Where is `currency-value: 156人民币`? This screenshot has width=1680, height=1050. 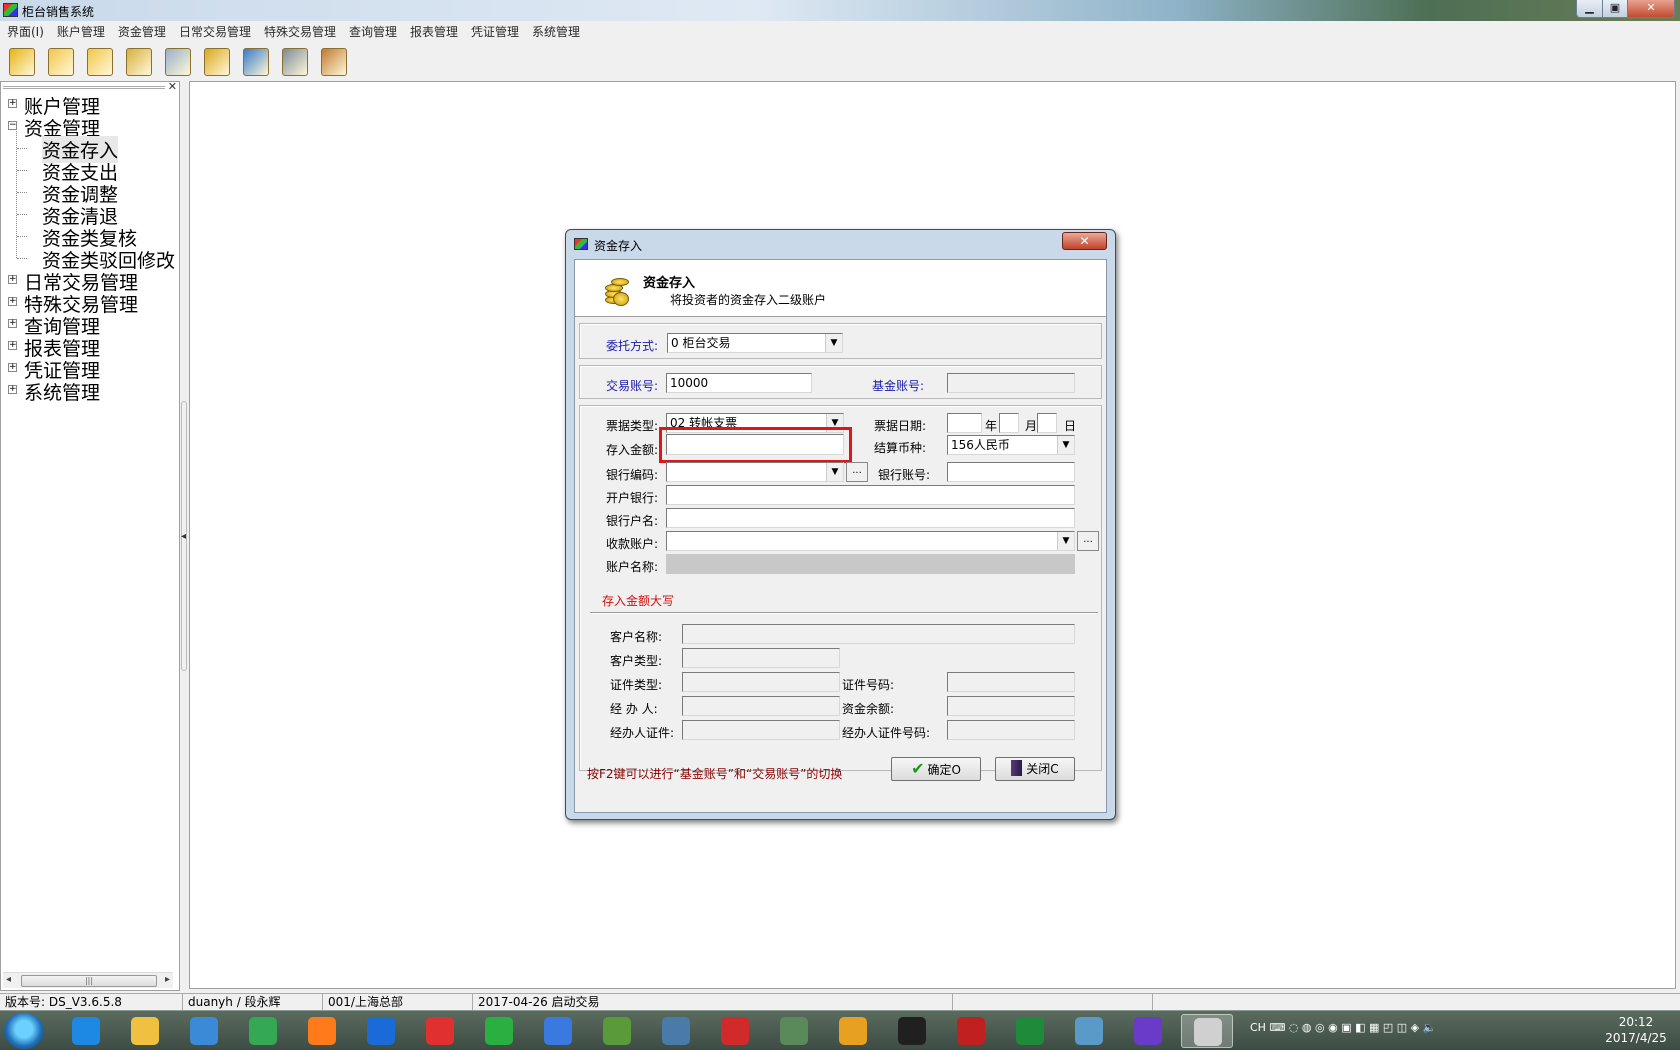
currency-value: 156人民币 is located at coordinates (980, 445).